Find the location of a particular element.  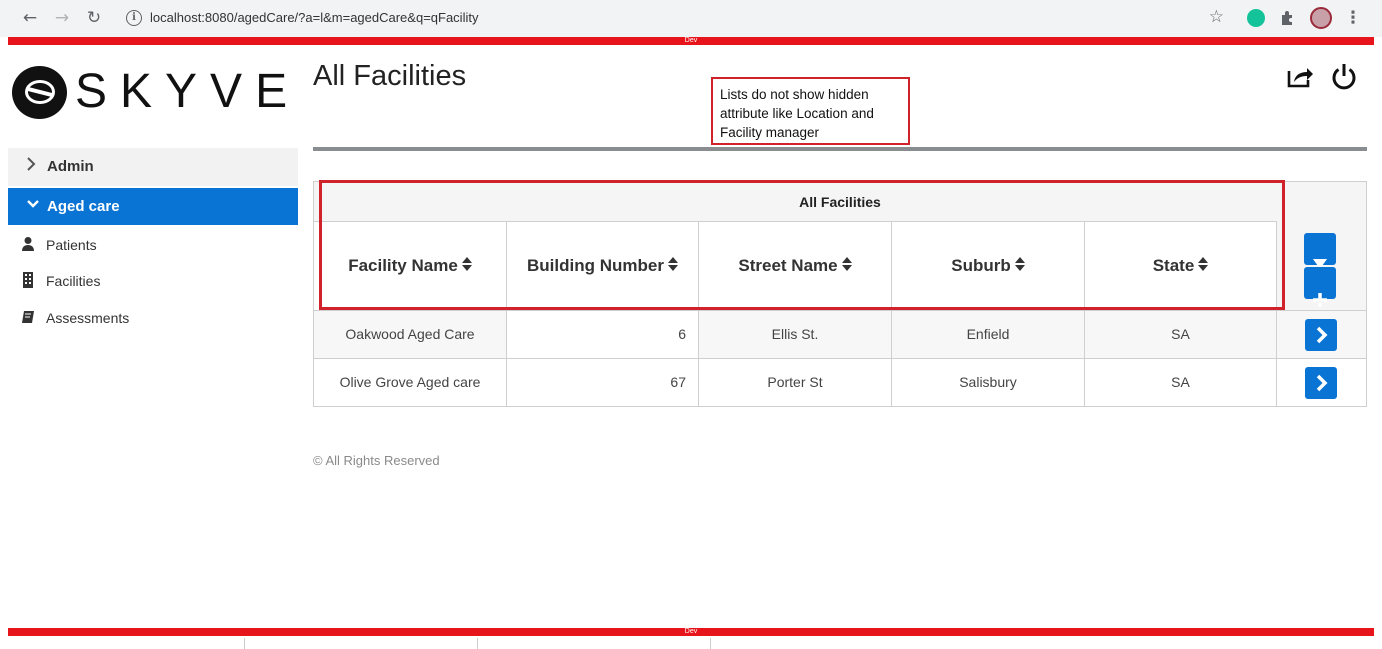

bookmark-star-icon: ☆ is located at coordinates (1216, 17).